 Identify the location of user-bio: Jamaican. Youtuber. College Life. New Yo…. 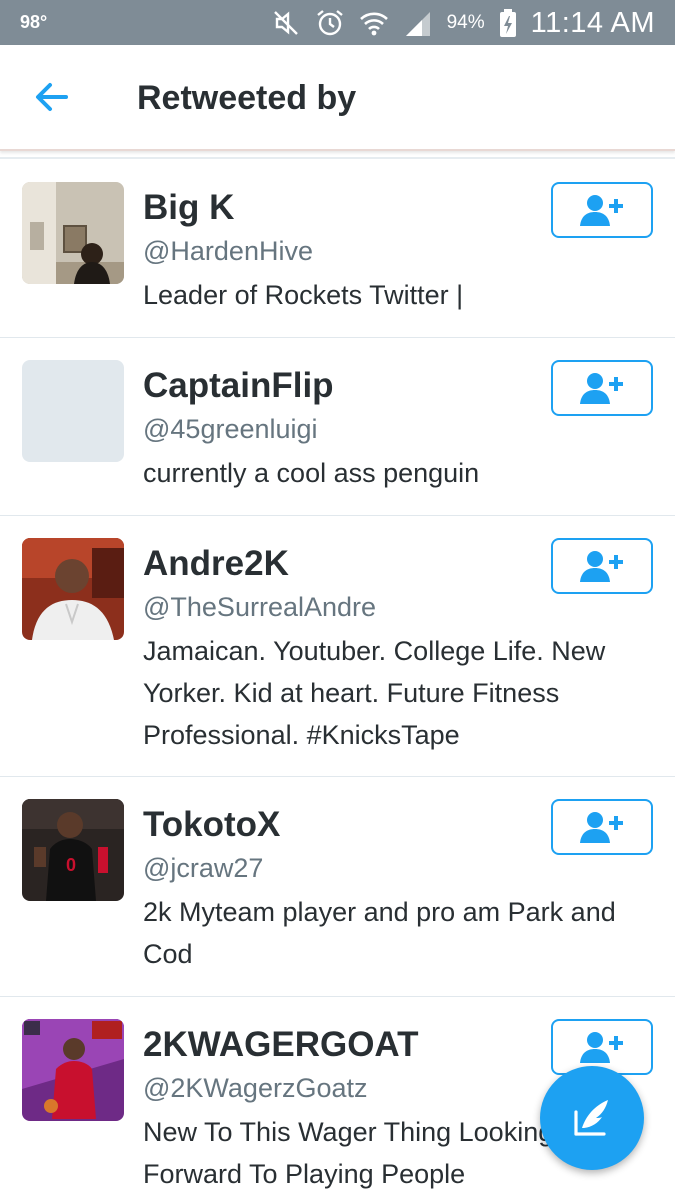
(374, 693).